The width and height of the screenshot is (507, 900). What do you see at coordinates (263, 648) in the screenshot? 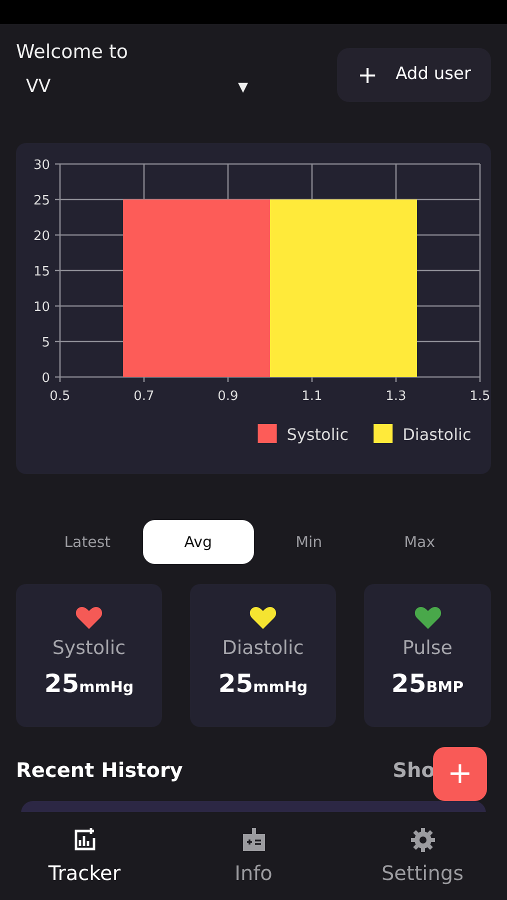
I see `stat-label: Diastolic` at bounding box center [263, 648].